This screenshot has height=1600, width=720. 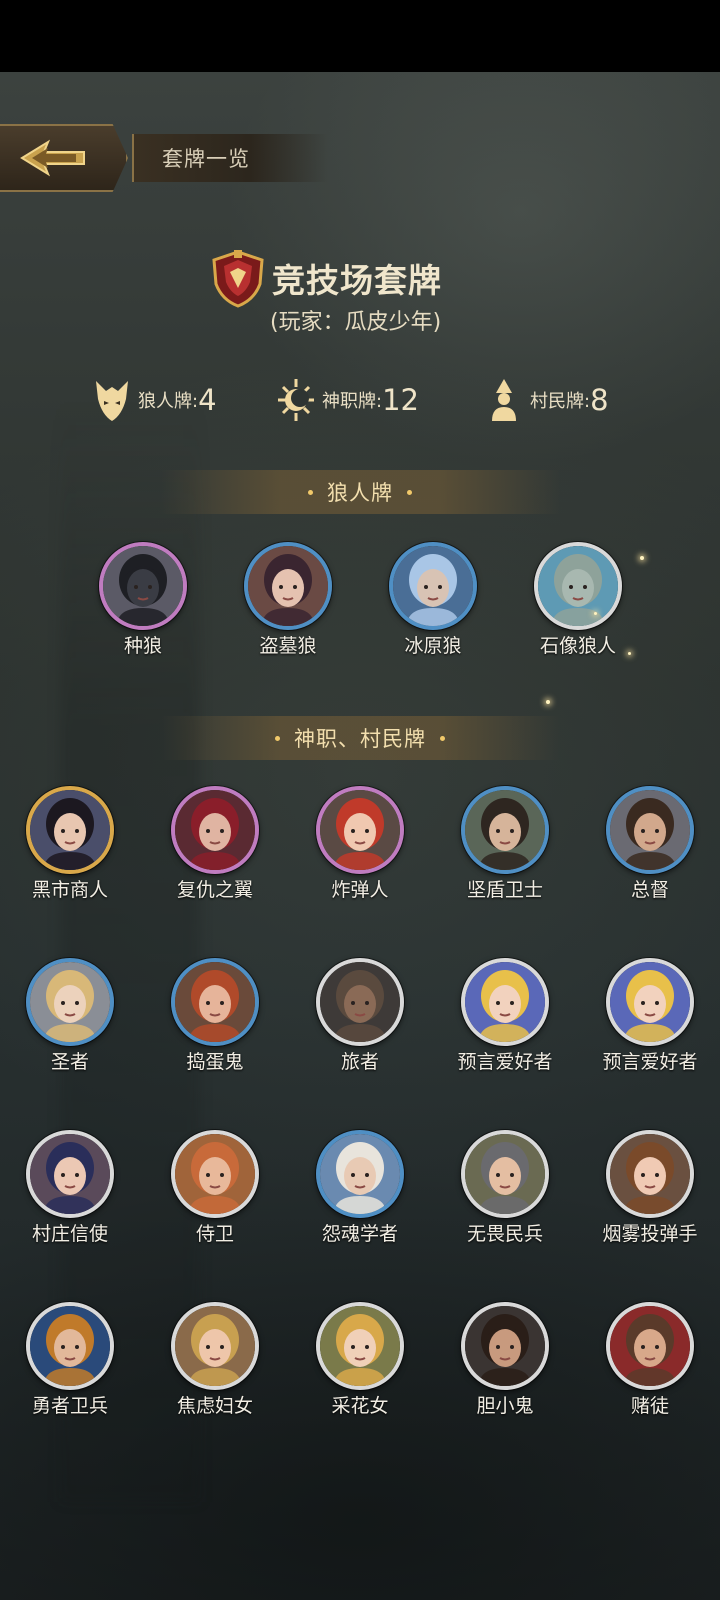 I want to click on role-card: 勇者卫兵, so click(x=70, y=1360).